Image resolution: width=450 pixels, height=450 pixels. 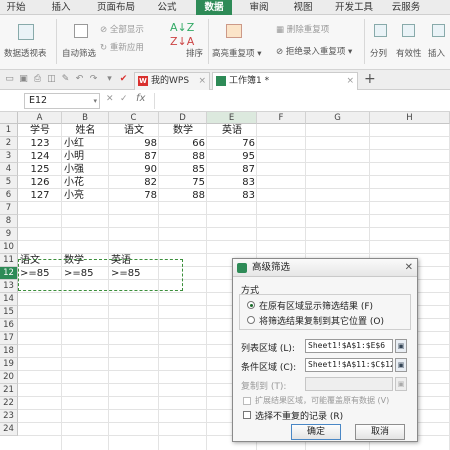 I want to click on table-cell: 95, so click(x=232, y=156).